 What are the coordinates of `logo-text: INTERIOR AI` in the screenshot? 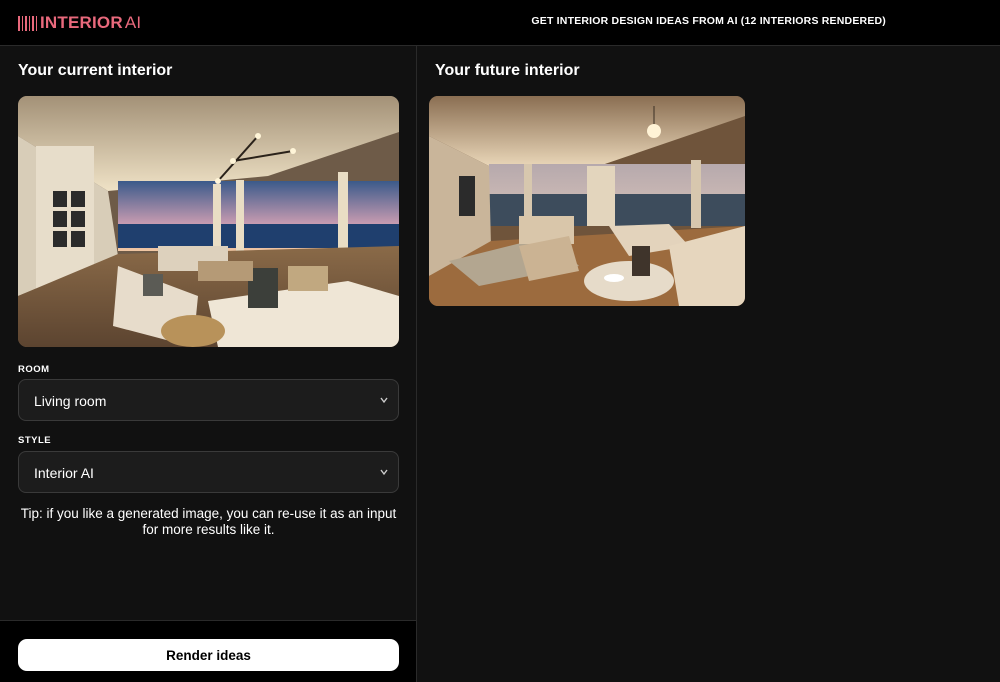 It's located at (91, 22).